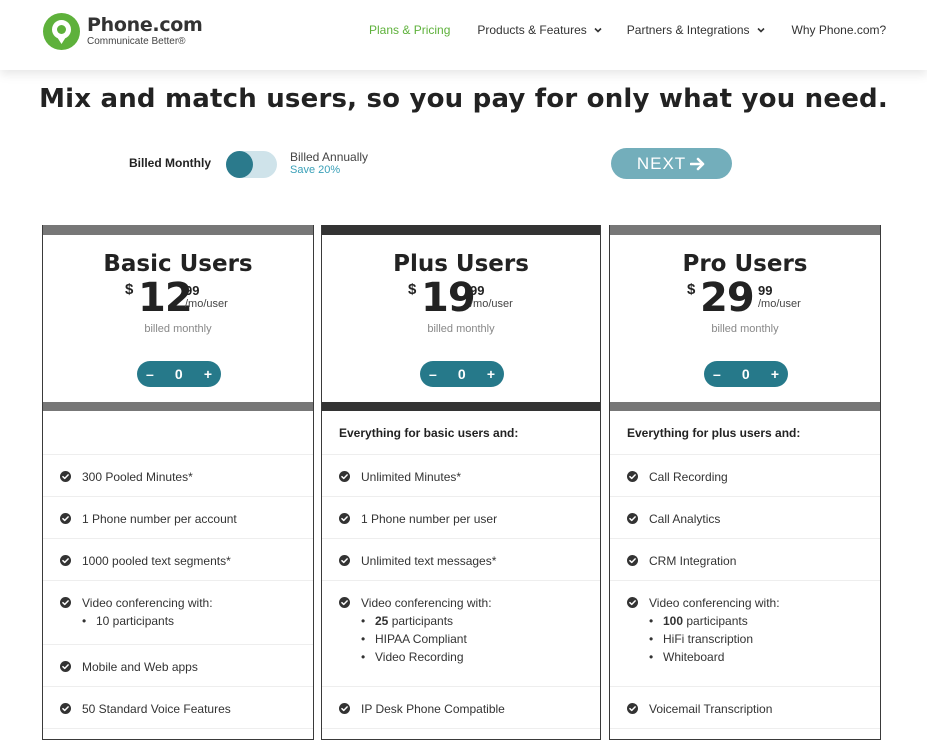 Image resolution: width=927 pixels, height=740 pixels. What do you see at coordinates (382, 621) in the screenshot?
I see `feature-subitem-emphasis: 25` at bounding box center [382, 621].